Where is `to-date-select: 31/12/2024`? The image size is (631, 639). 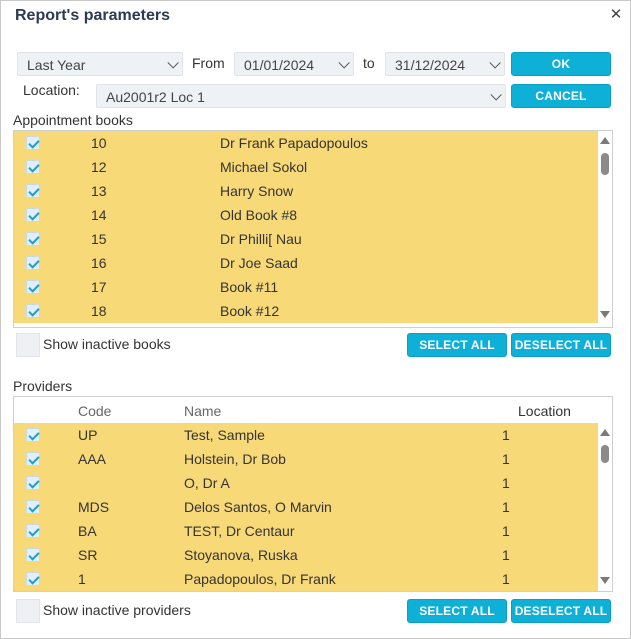
to-date-select: 31/12/2024 is located at coordinates (445, 64).